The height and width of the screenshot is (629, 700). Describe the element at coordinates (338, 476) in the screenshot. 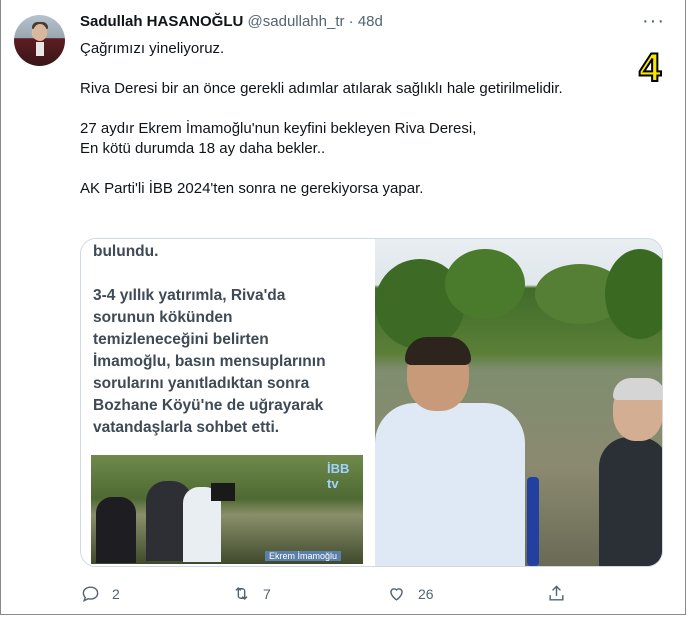

I see `channel-logo: İBB tv` at that location.